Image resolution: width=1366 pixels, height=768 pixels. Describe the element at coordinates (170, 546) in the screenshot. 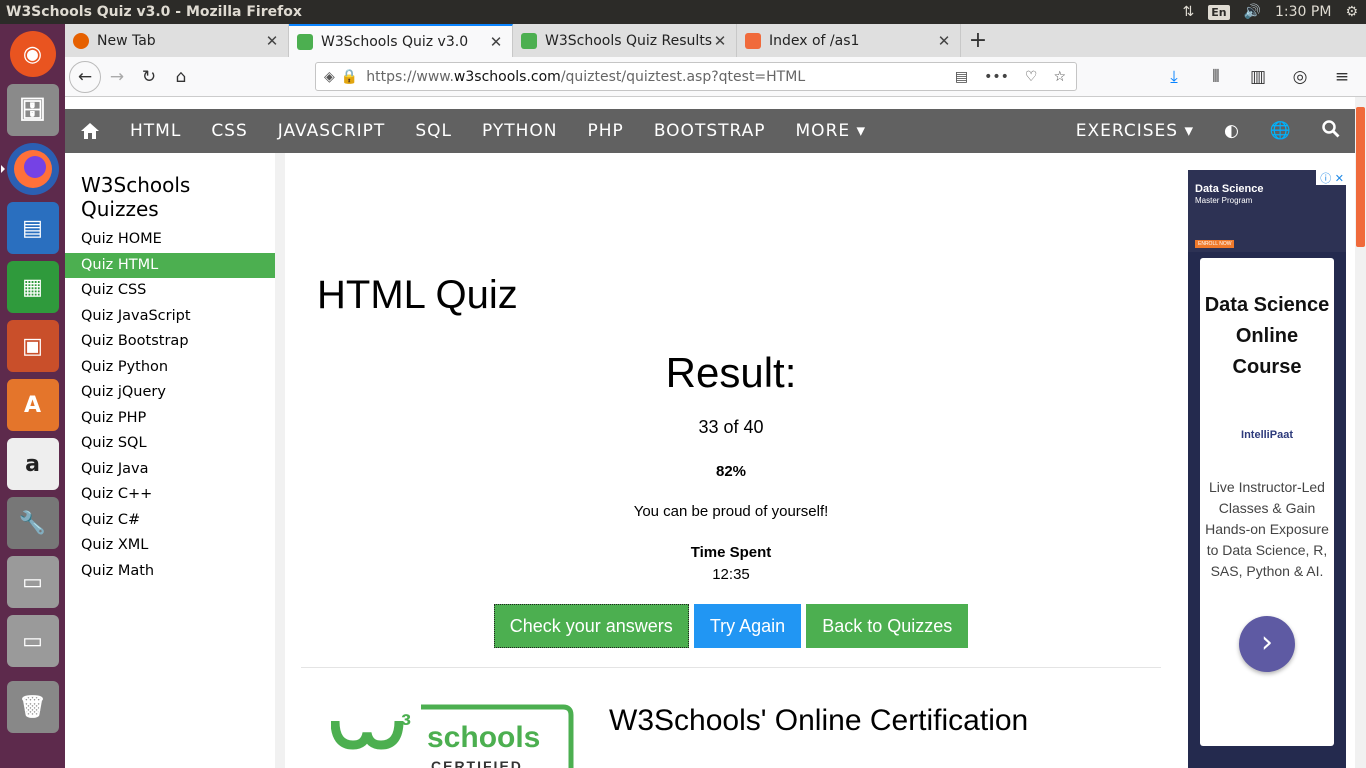

I see `sidebar-item-quiz-xml: Quiz XML` at that location.